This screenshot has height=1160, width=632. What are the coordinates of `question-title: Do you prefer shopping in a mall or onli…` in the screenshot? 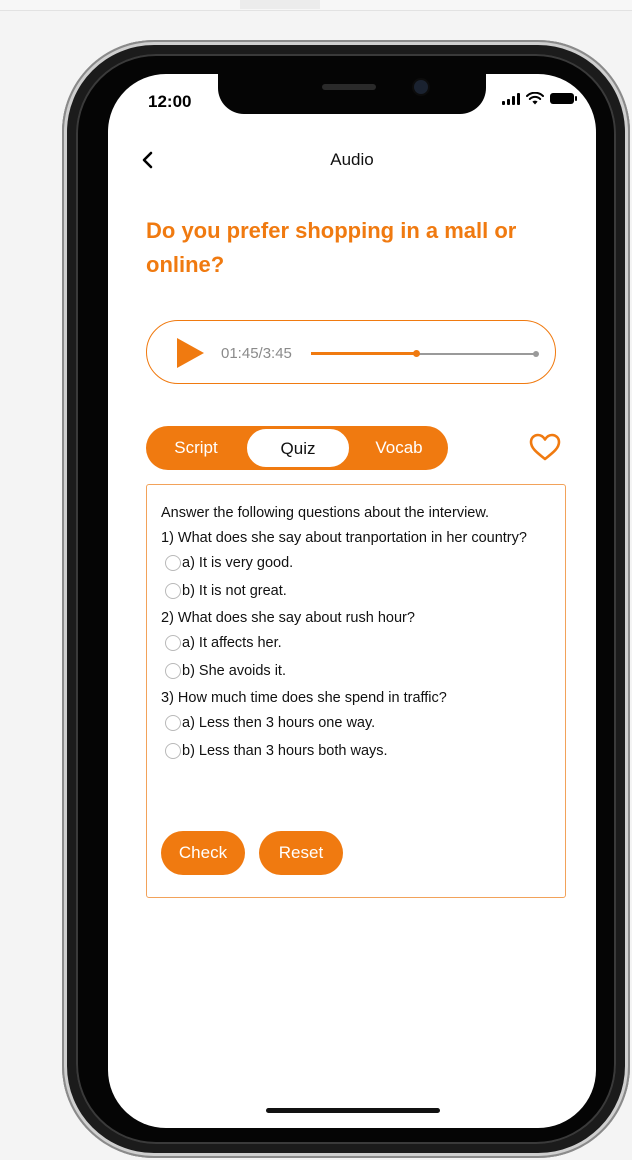 It's located at (331, 247).